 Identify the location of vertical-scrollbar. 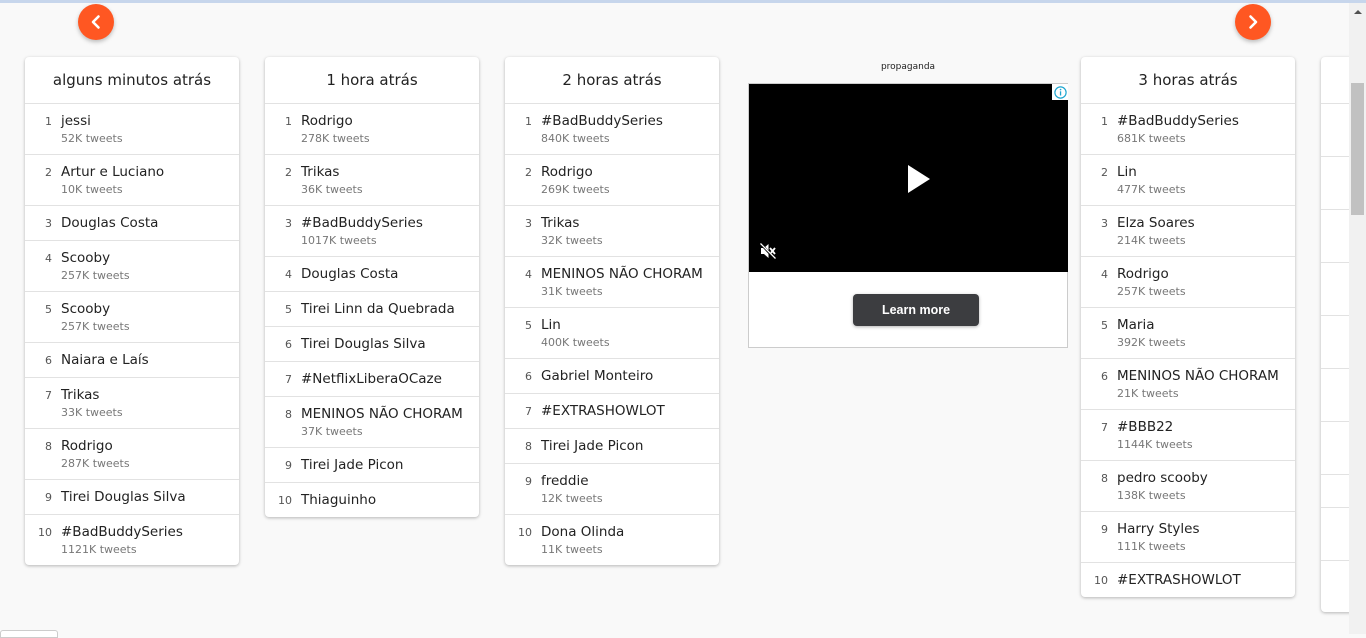
(1357, 318).